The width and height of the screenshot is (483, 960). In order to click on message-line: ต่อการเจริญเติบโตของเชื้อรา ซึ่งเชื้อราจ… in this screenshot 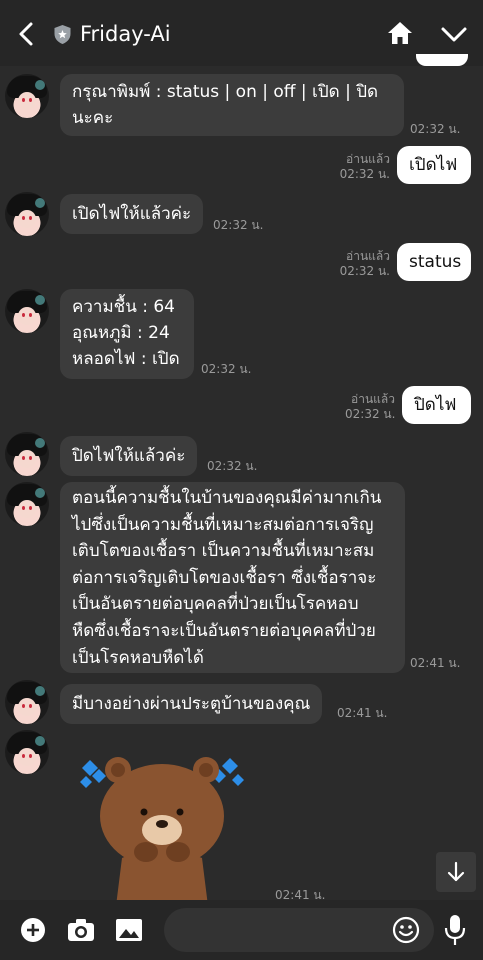, I will do `click(224, 577)`.